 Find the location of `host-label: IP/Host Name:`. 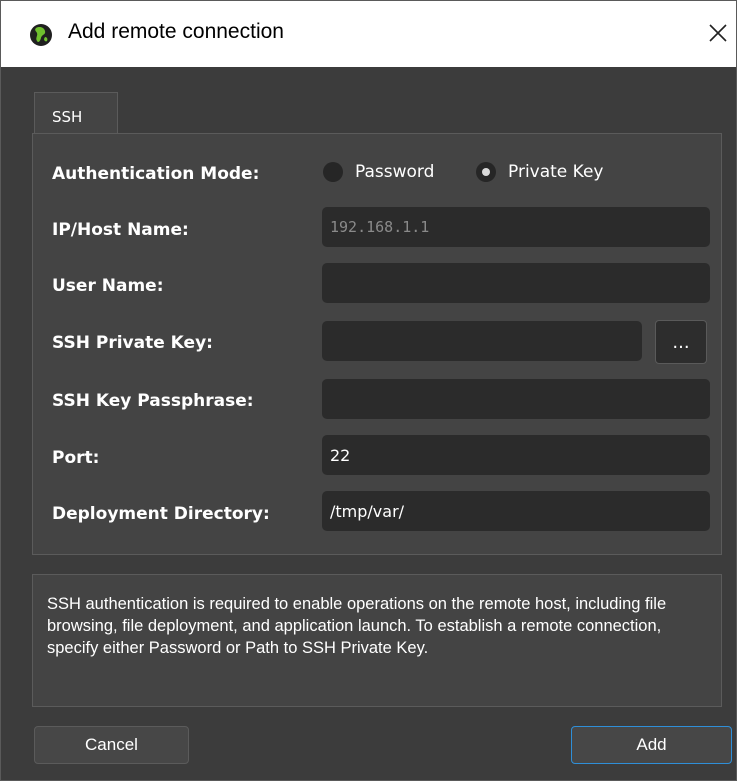

host-label: IP/Host Name: is located at coordinates (120, 230).